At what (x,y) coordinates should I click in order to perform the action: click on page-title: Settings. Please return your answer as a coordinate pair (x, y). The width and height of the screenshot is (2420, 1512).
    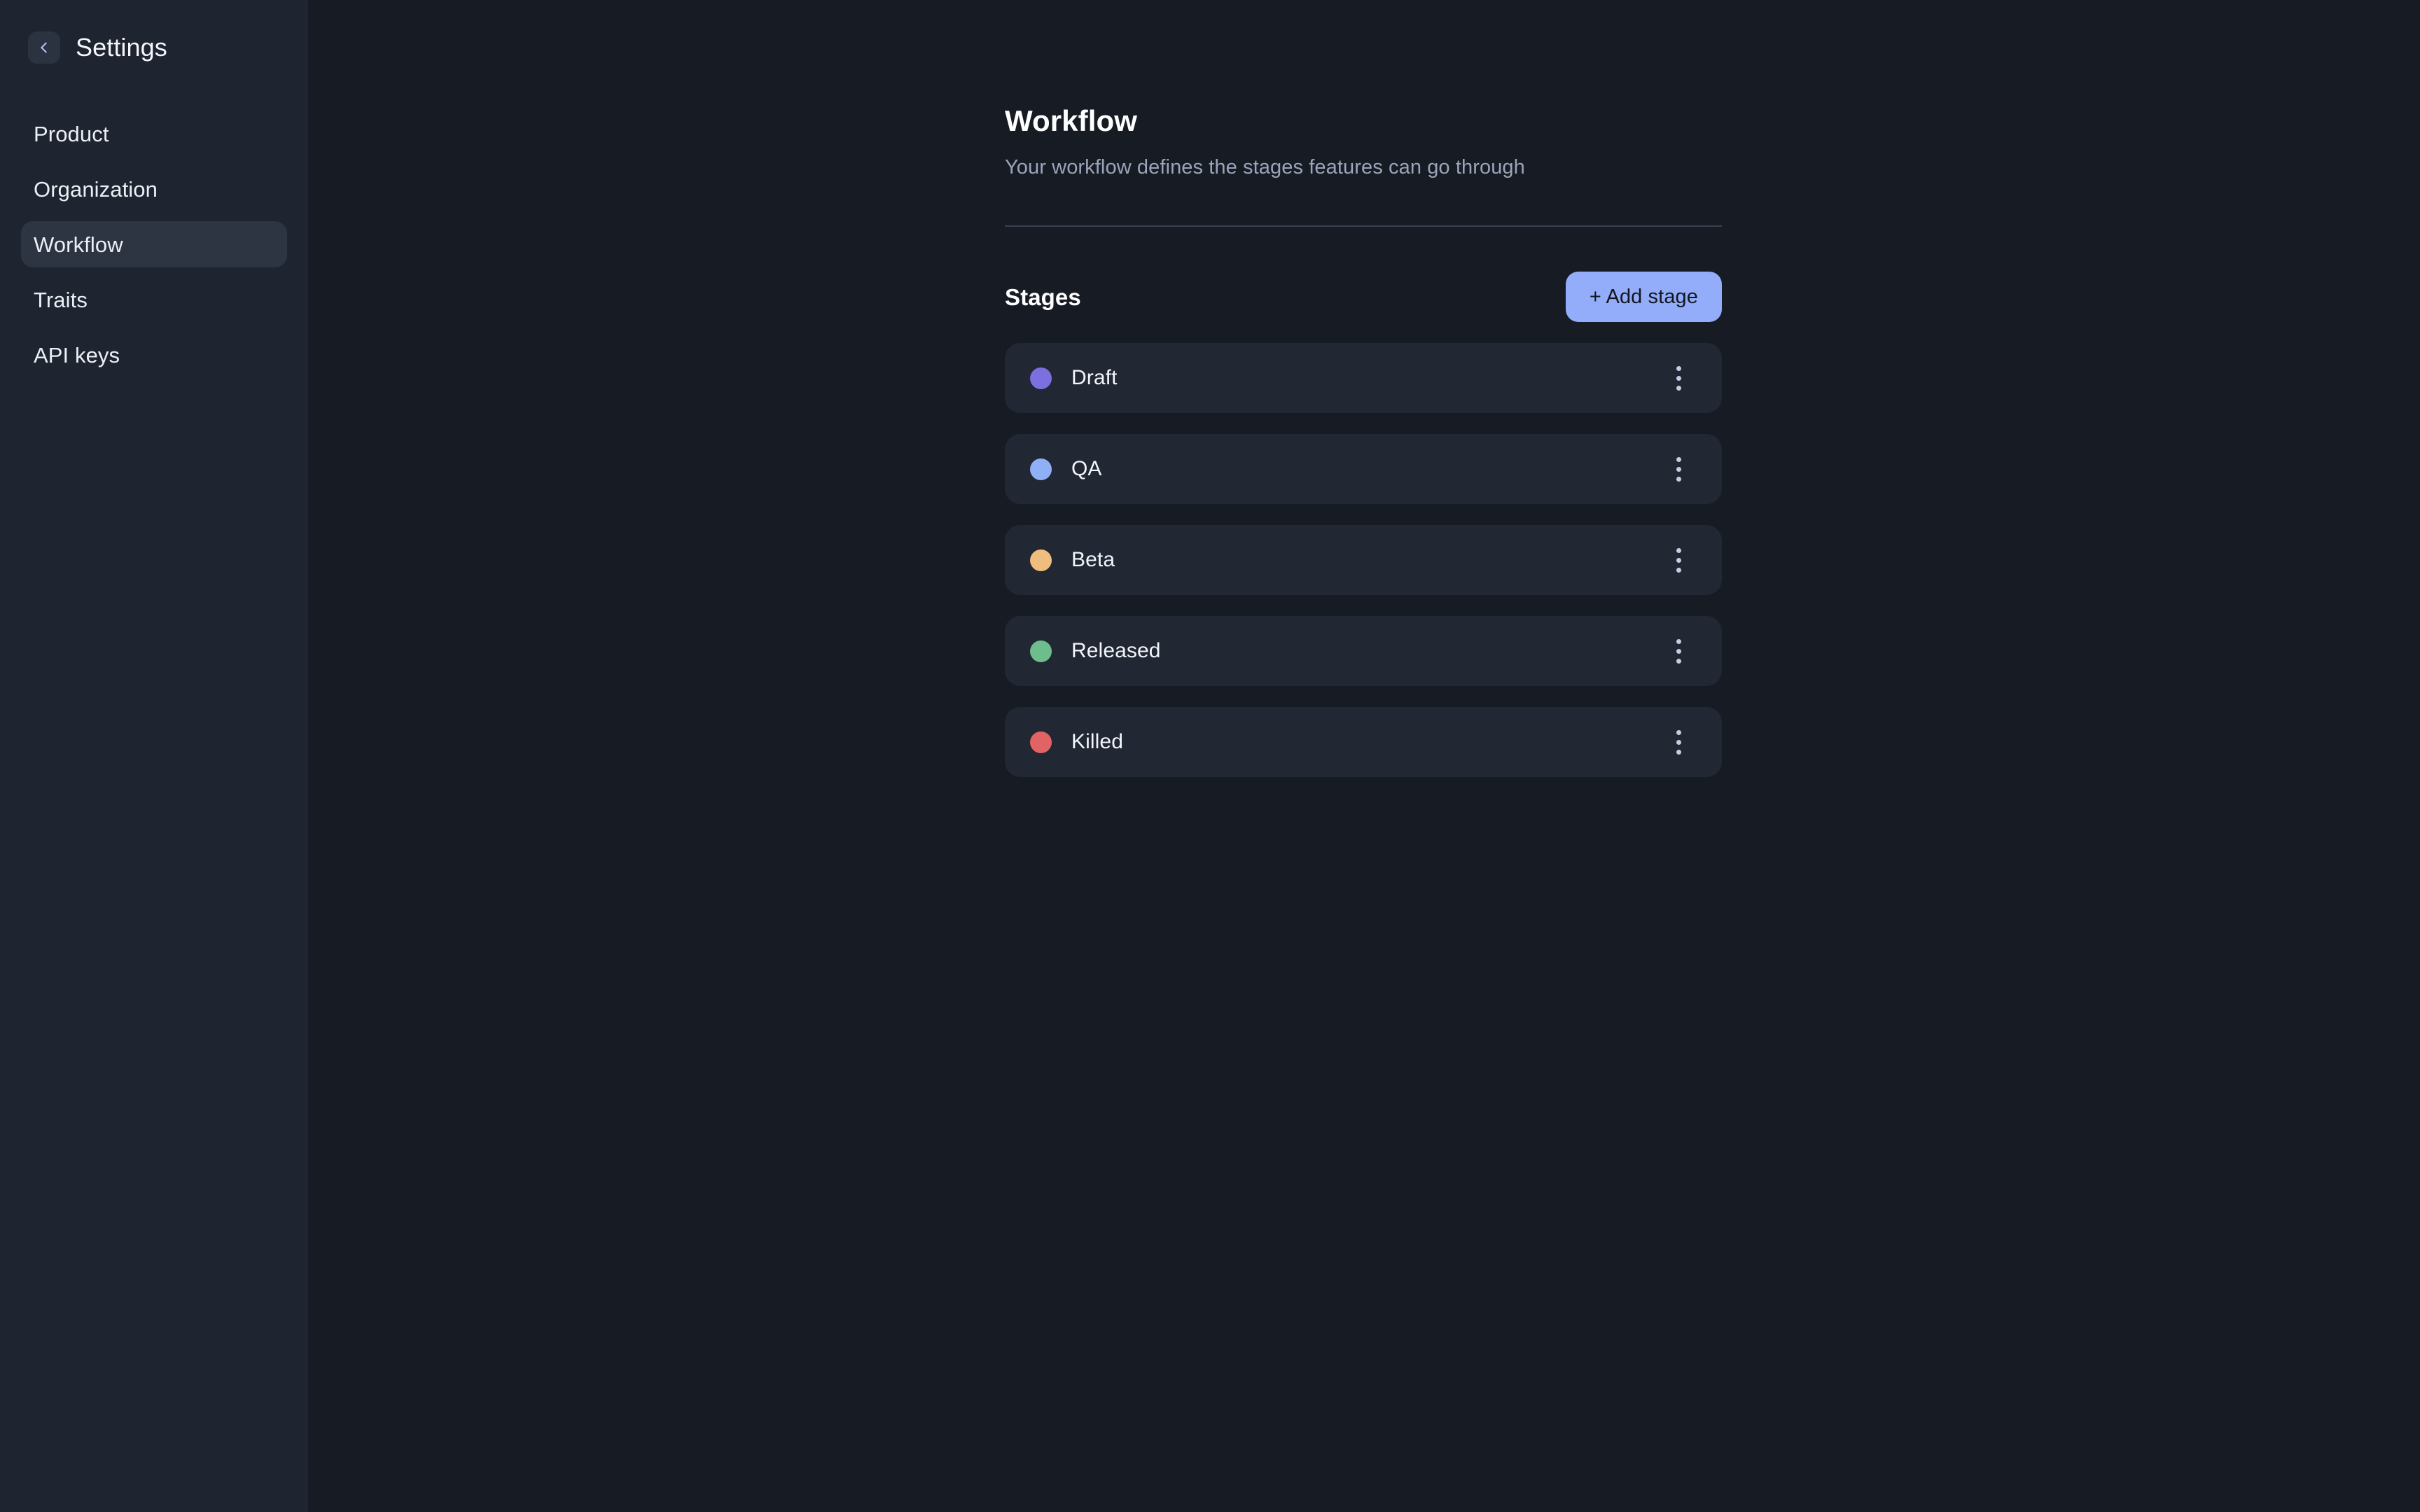
    Looking at the image, I should click on (121, 47).